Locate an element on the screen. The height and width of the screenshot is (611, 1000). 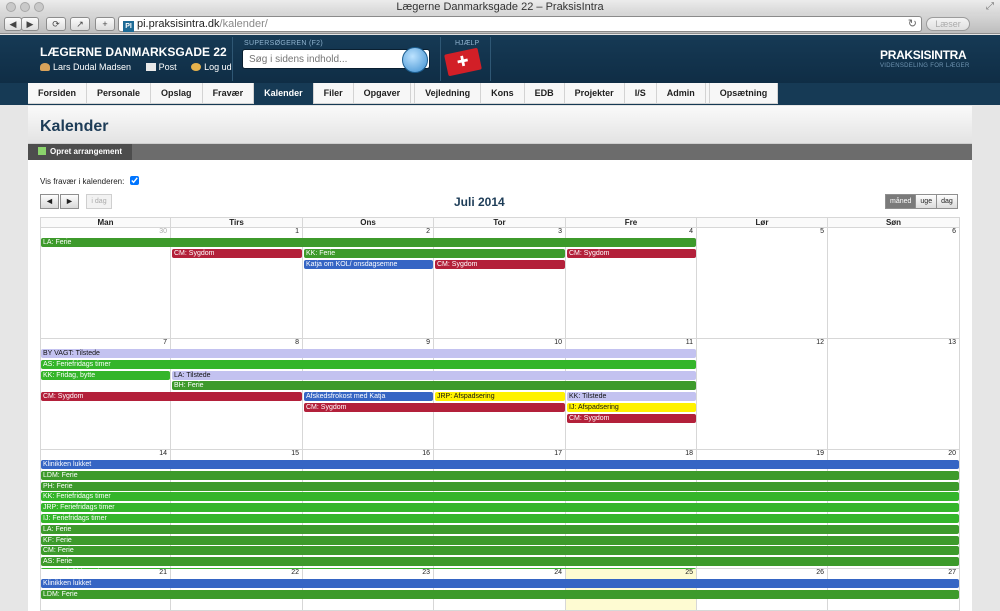
tab-projekter: Projekter is located at coordinates (595, 93).